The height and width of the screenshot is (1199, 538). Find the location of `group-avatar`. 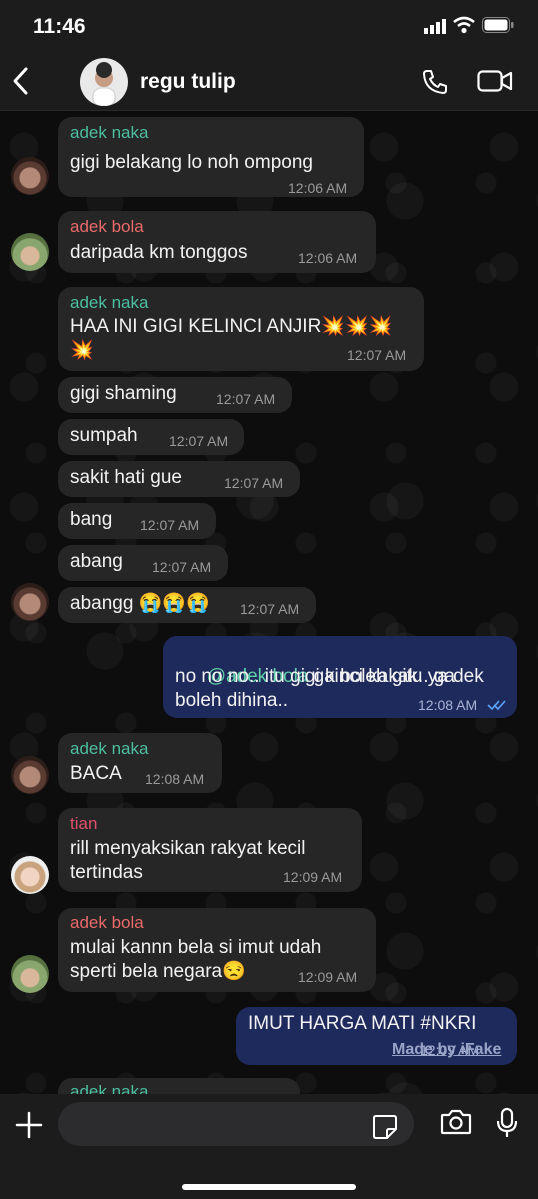

group-avatar is located at coordinates (104, 82).